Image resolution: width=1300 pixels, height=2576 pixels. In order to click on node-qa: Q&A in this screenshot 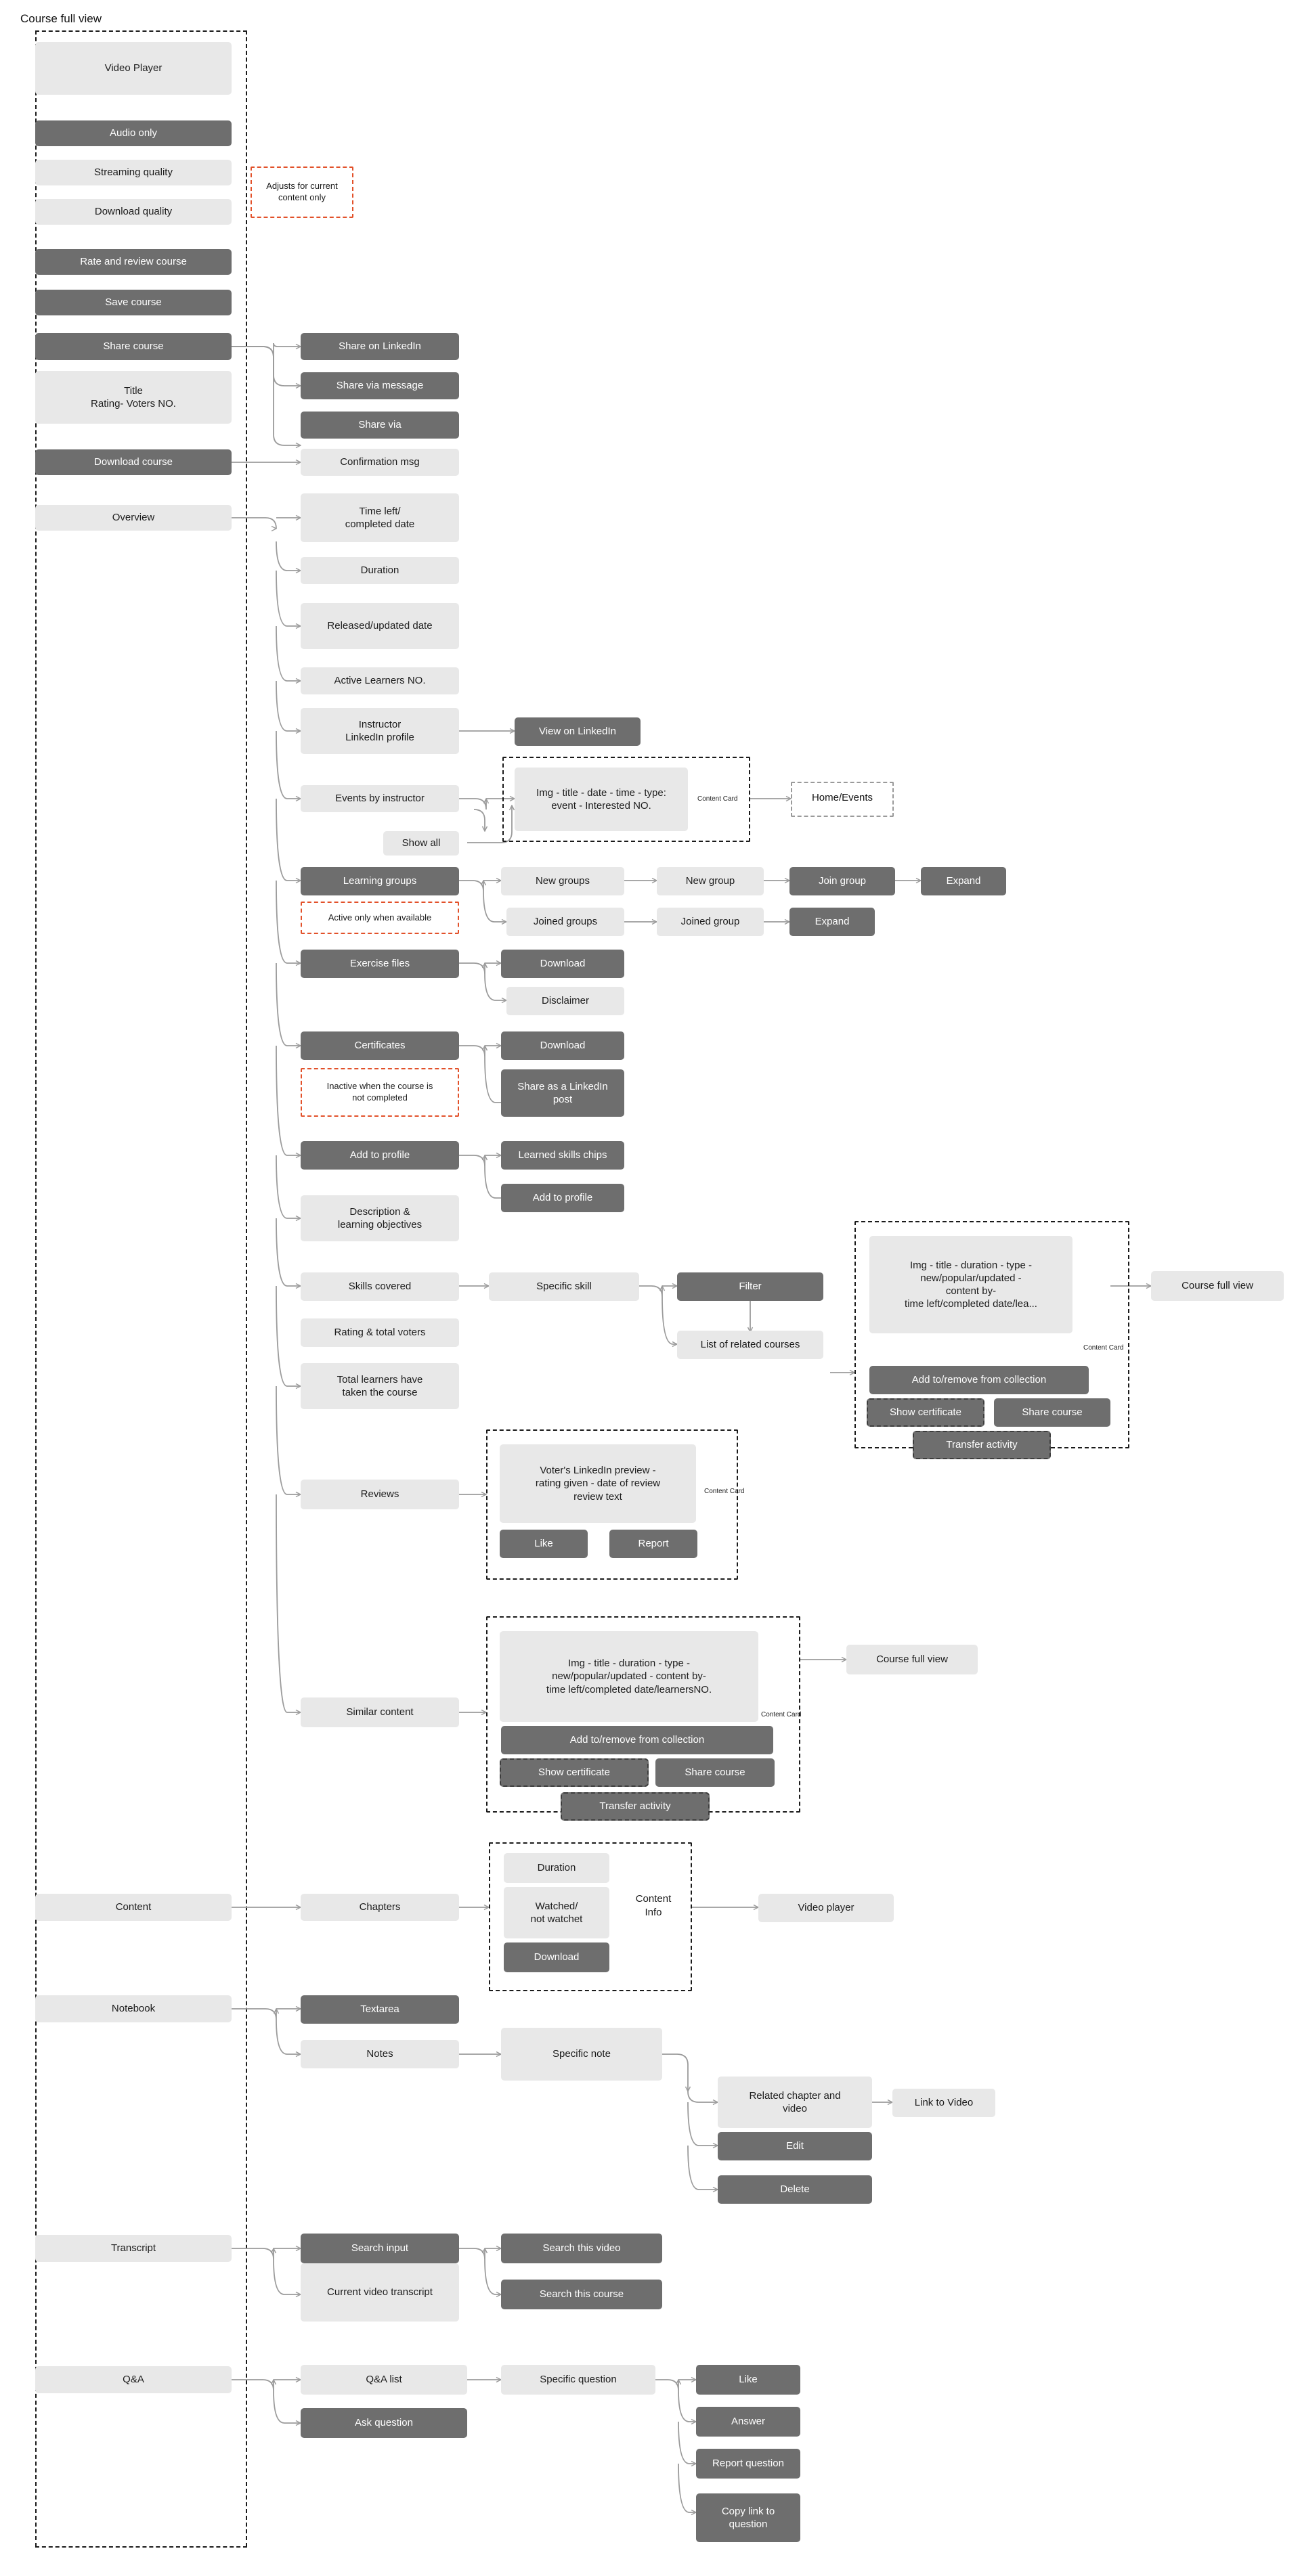, I will do `click(133, 2379)`.